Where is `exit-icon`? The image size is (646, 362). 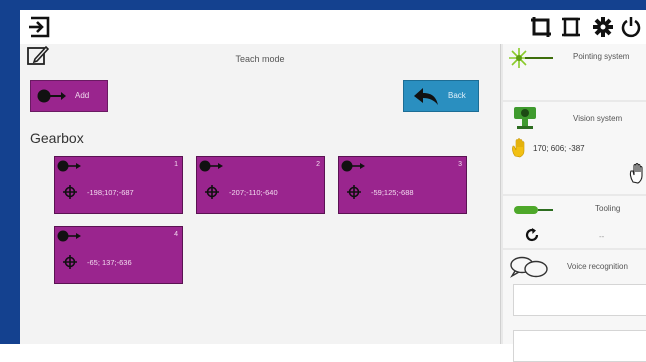
exit-icon is located at coordinates (41, 27).